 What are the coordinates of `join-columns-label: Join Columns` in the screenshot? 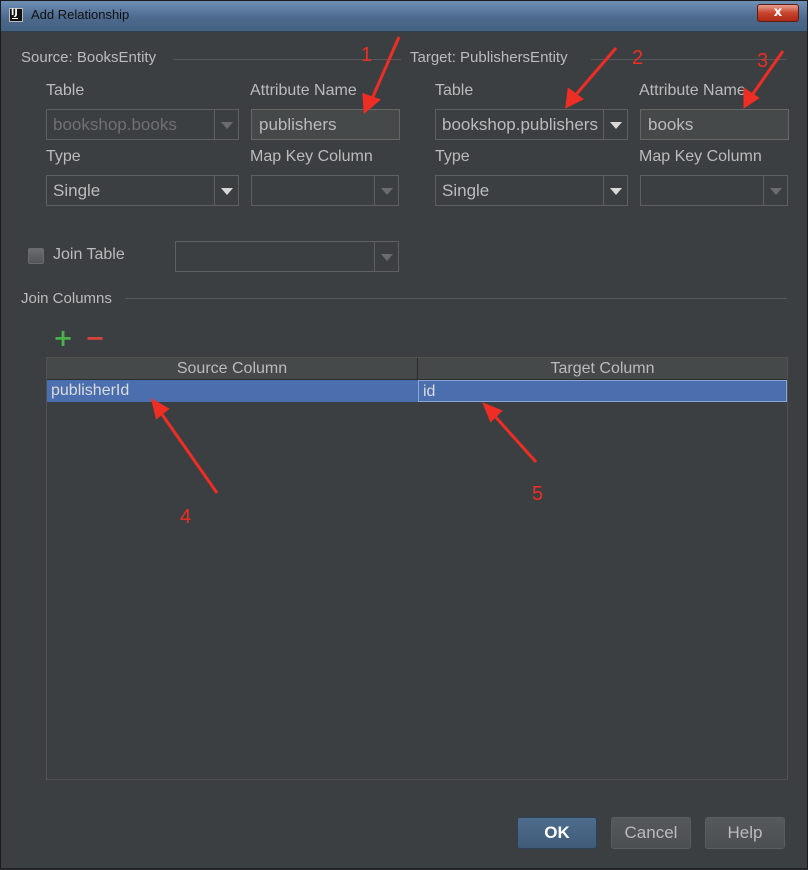 It's located at (66, 298).